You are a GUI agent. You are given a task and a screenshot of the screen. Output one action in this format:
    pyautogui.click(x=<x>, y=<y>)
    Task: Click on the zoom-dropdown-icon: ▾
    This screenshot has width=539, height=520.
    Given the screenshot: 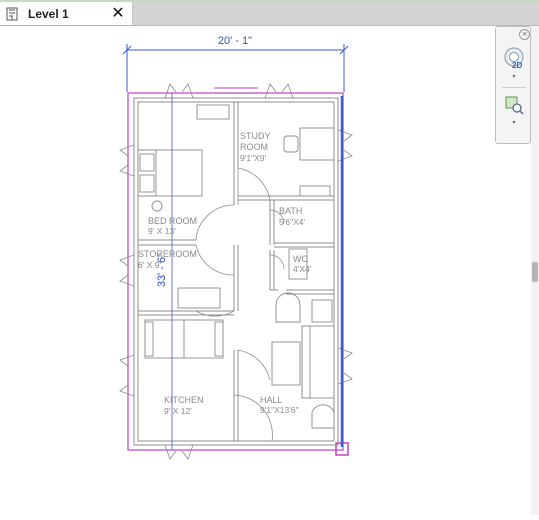 What is the action you would take?
    pyautogui.click(x=514, y=123)
    